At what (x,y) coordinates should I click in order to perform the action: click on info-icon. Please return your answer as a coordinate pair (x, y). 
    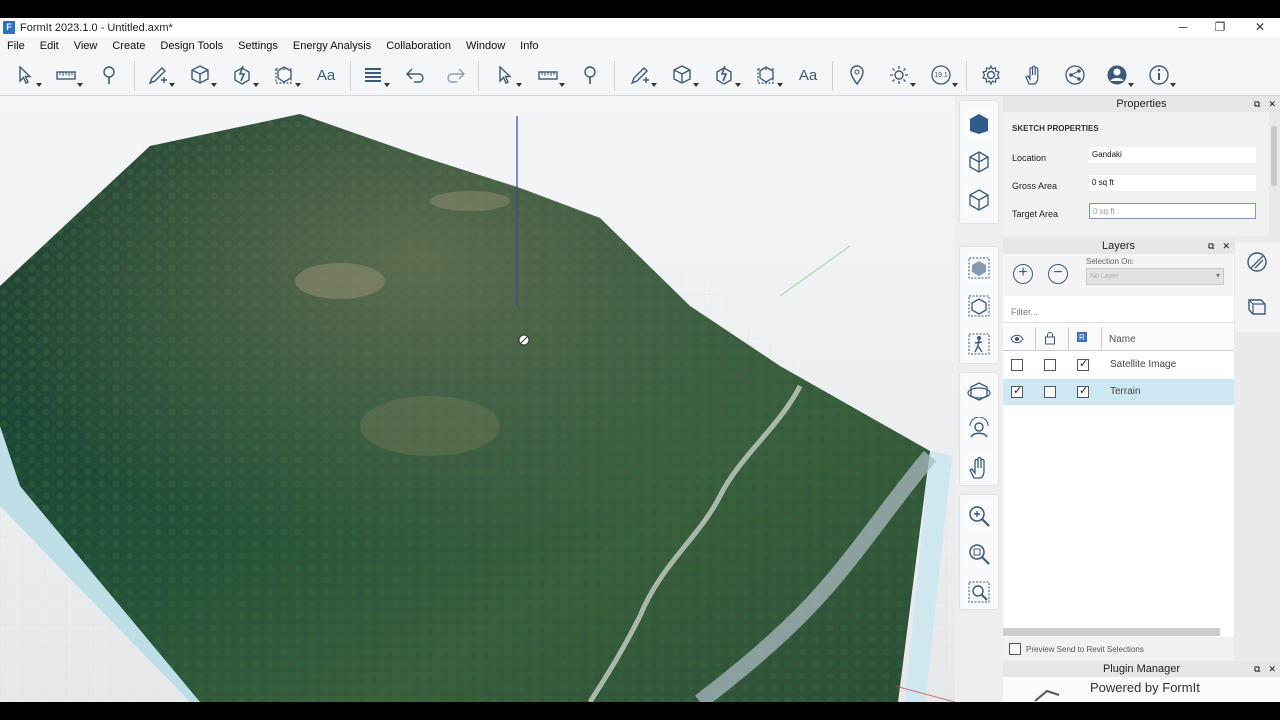
    Looking at the image, I should click on (1161, 75).